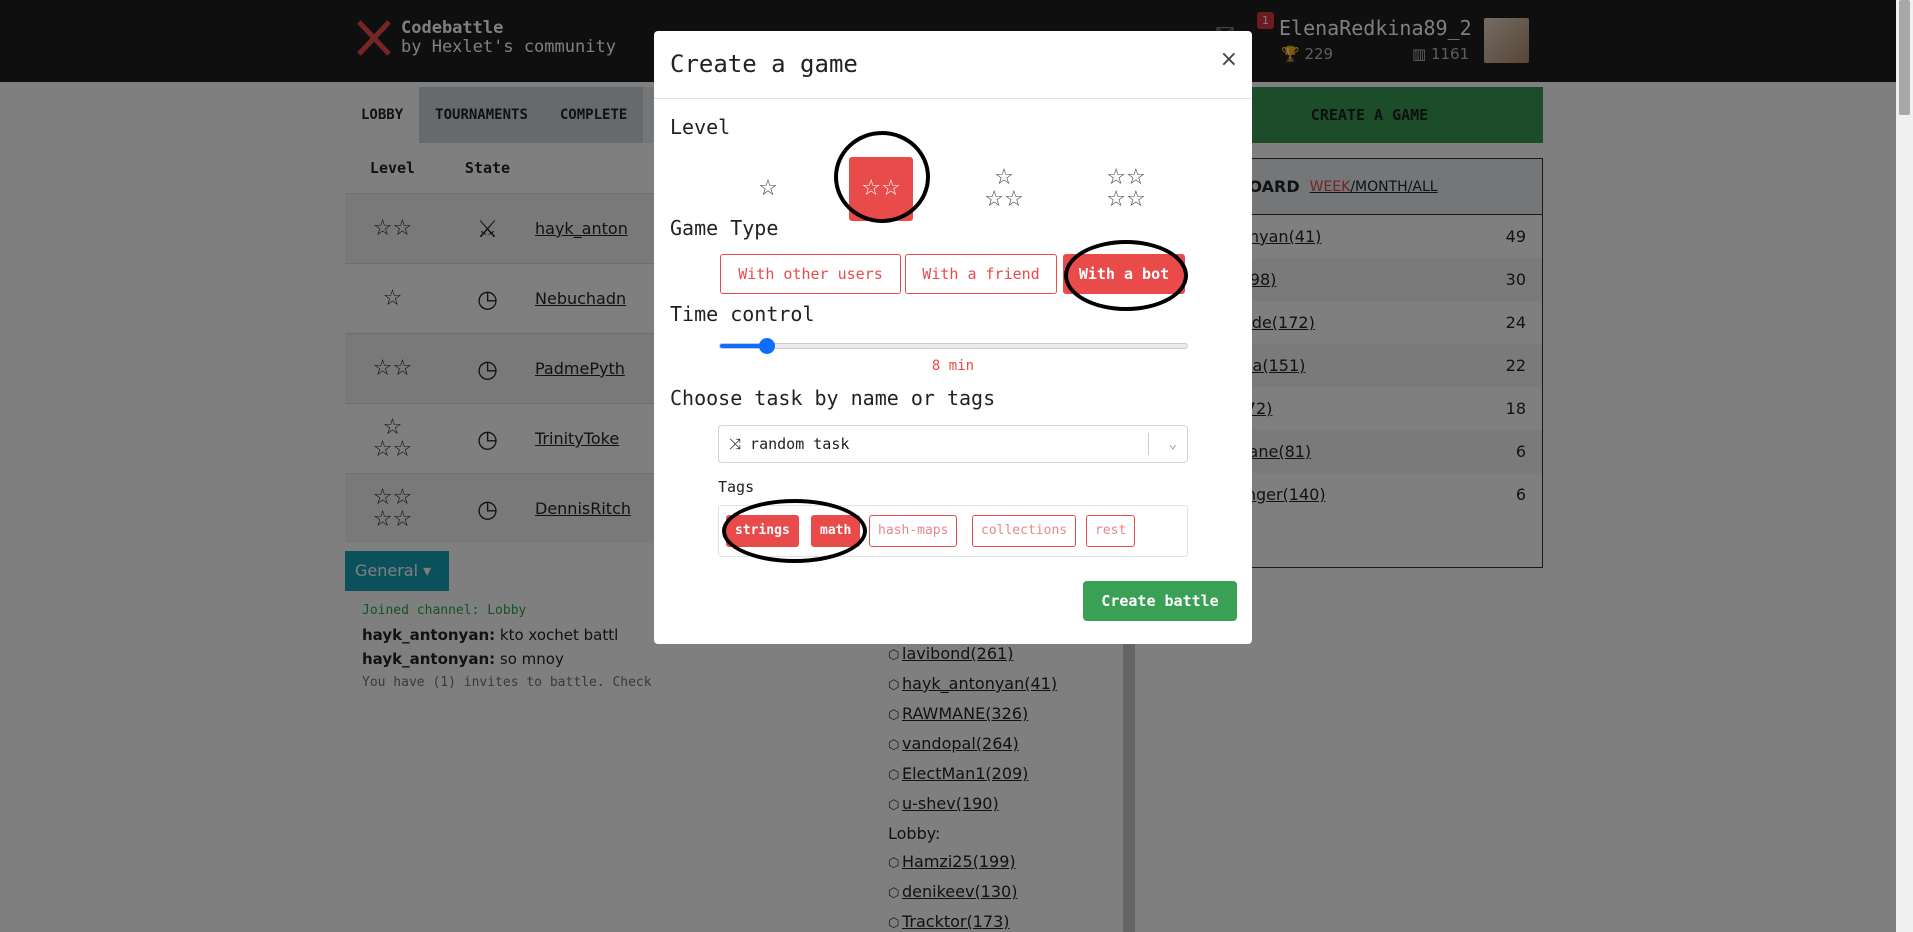 Image resolution: width=1913 pixels, height=932 pixels. Describe the element at coordinates (766, 346) in the screenshot. I see `slider-handle` at that location.